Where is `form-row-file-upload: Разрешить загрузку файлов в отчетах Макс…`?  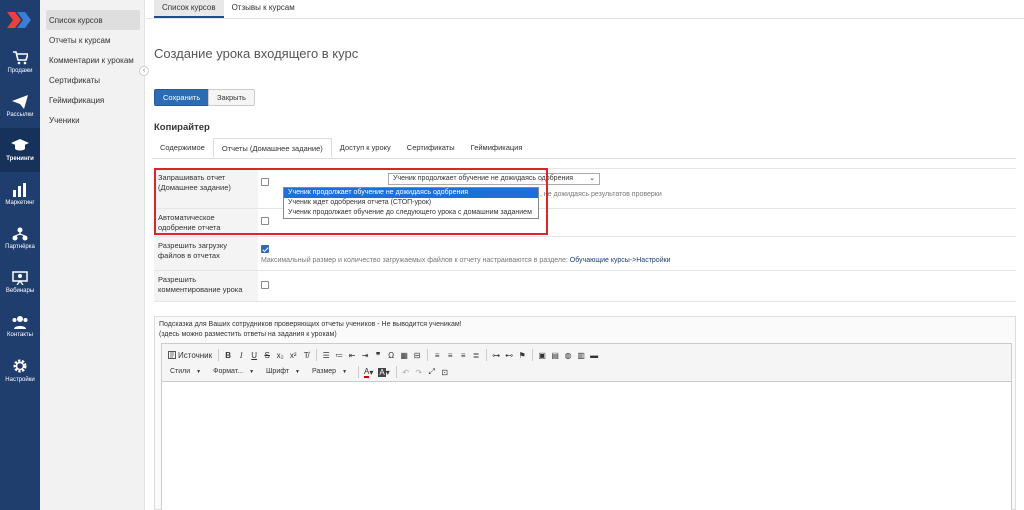
form-row-file-upload: Разрешить загрузку файлов в отчетах Макс… is located at coordinates (585, 253).